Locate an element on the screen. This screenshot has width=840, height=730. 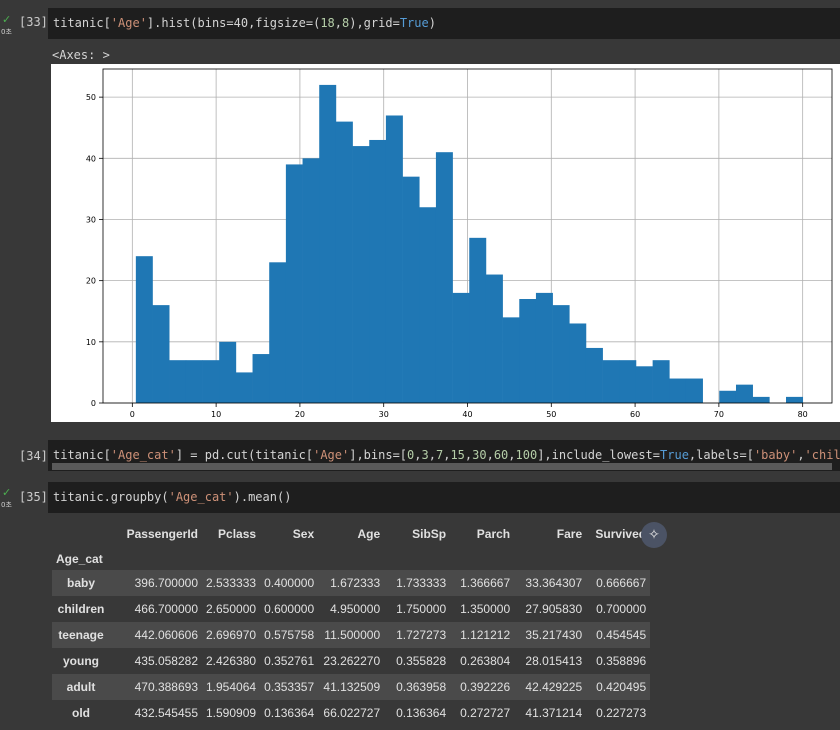
code-token: 60 is located at coordinates (501, 455).